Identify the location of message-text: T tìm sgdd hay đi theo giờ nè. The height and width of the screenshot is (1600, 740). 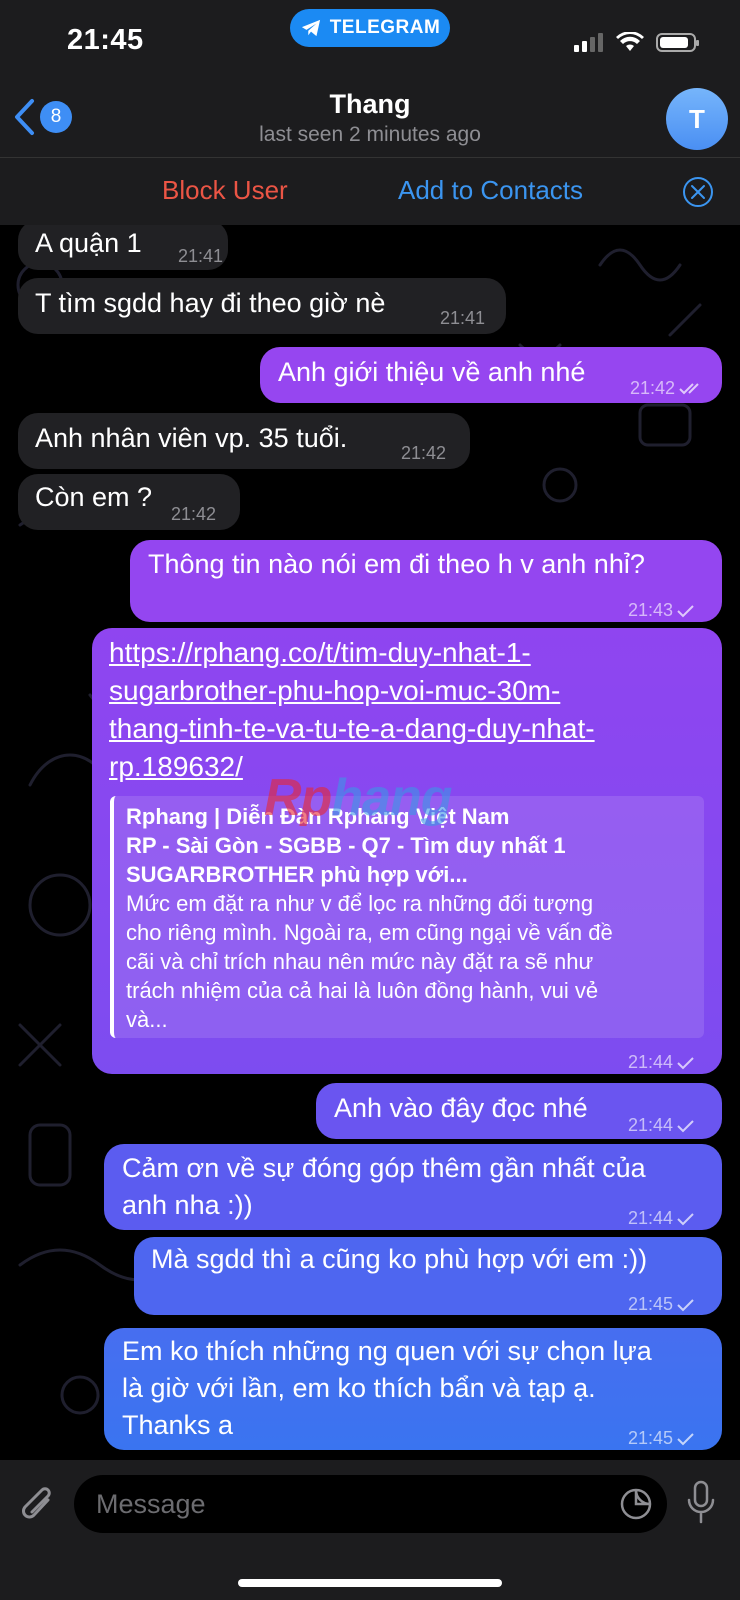
(210, 303).